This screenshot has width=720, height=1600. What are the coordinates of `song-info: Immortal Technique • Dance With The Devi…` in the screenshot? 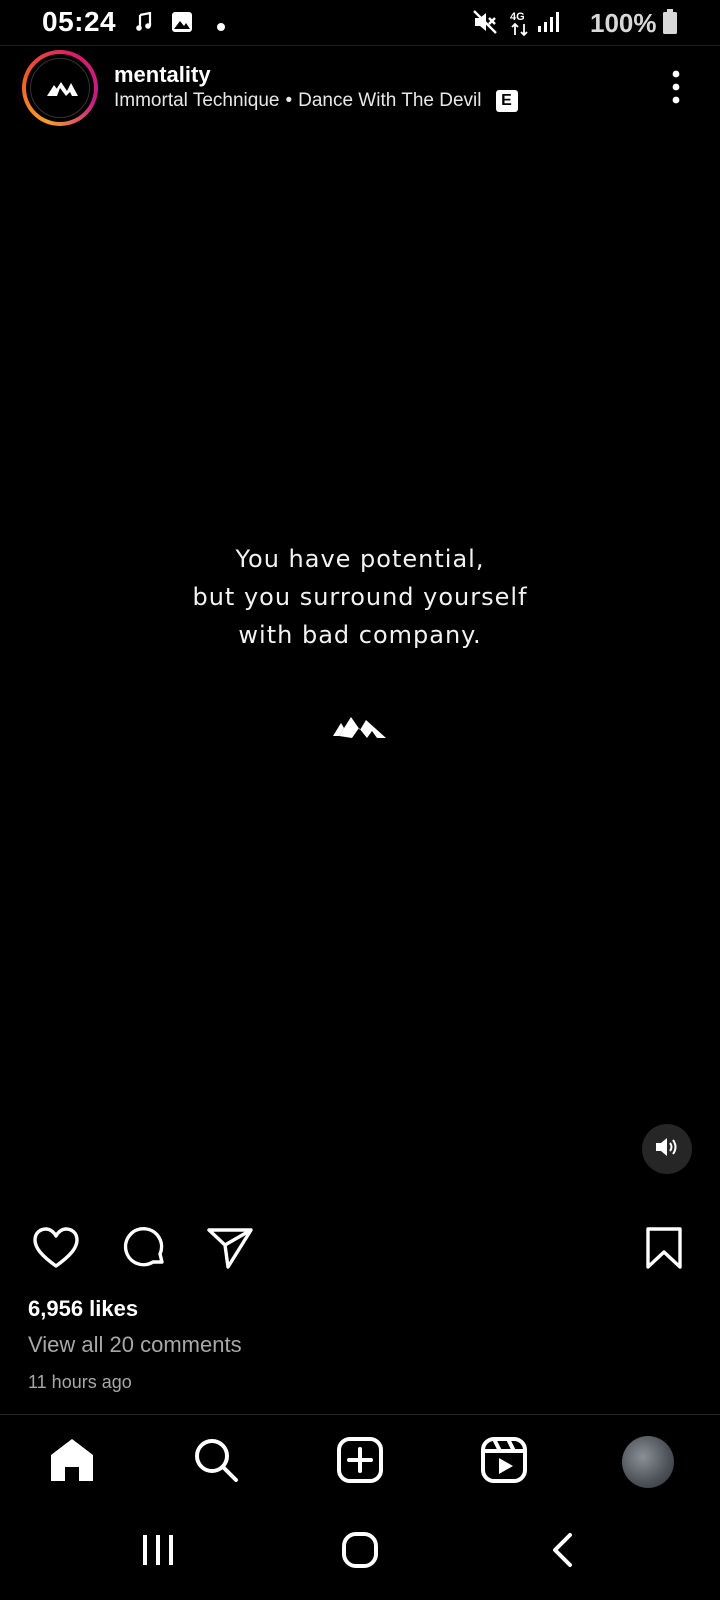 It's located at (316, 101).